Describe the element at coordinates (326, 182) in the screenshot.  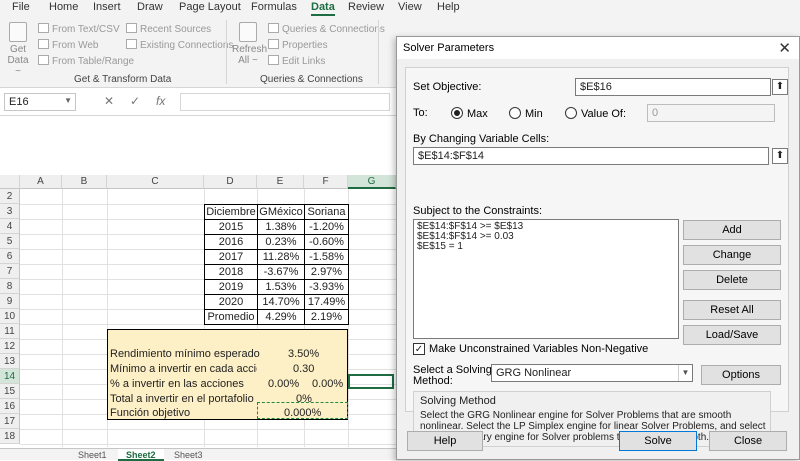
I see `col-header-f: F` at that location.